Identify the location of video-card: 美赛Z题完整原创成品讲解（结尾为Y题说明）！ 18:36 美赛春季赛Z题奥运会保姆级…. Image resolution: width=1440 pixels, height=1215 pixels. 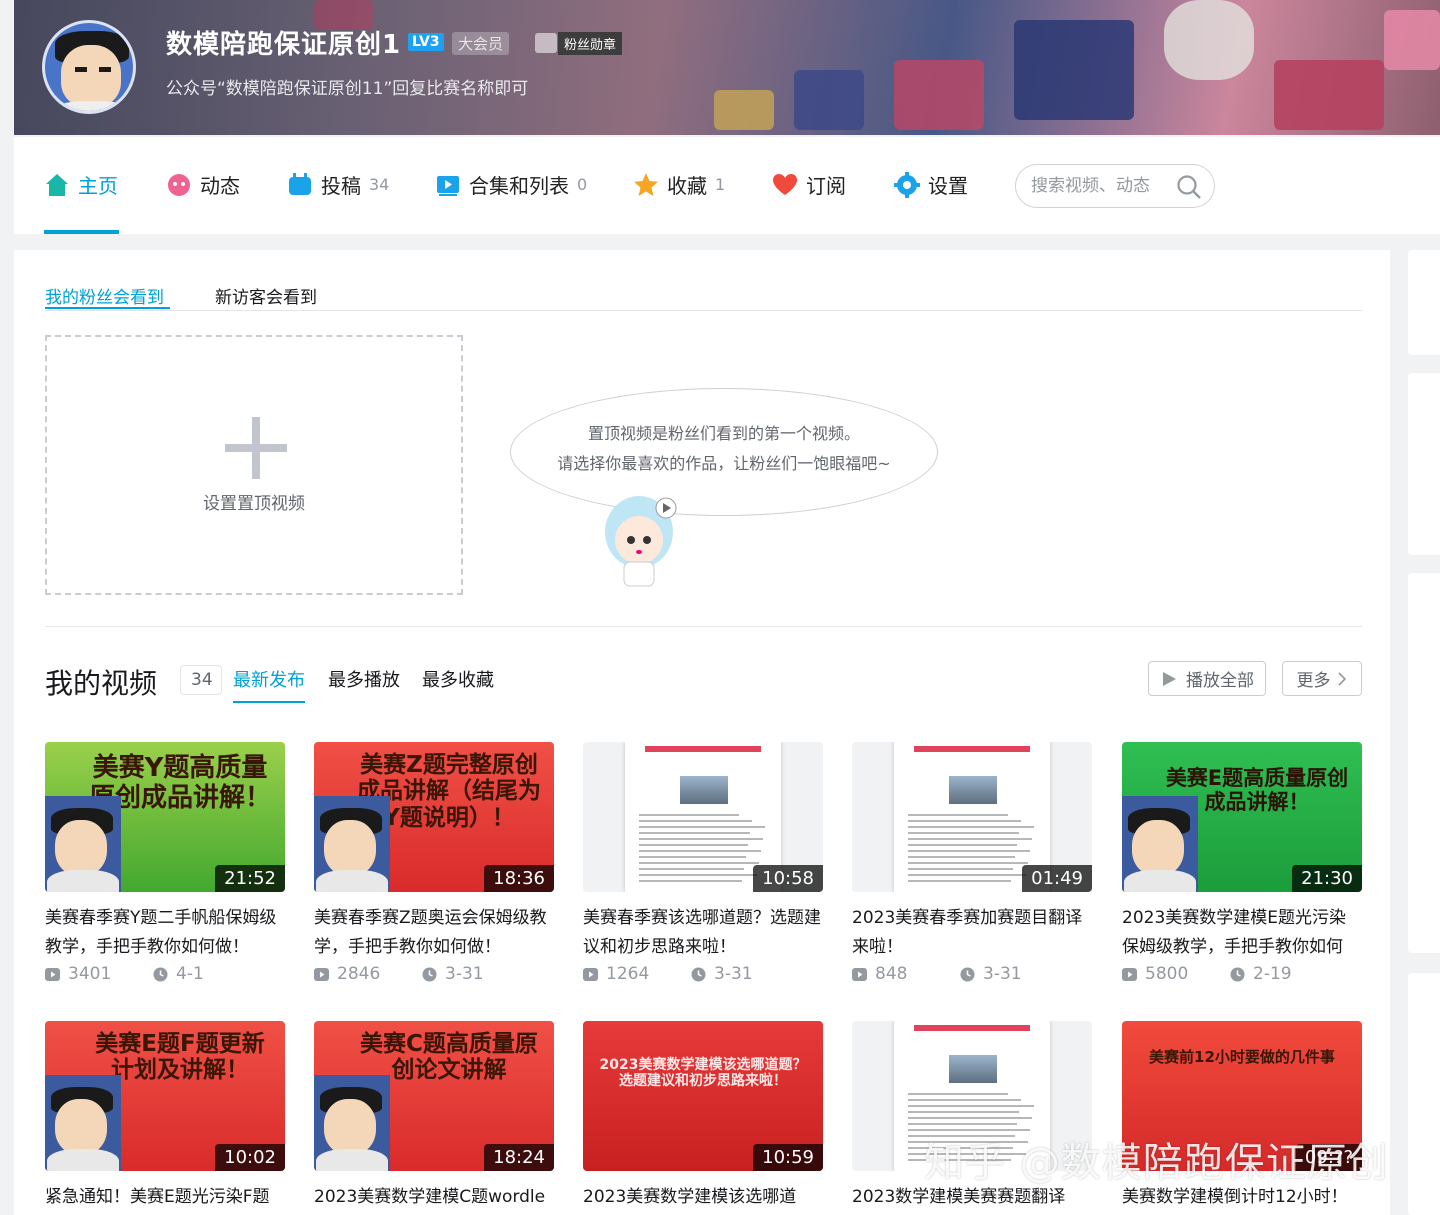
(434, 863).